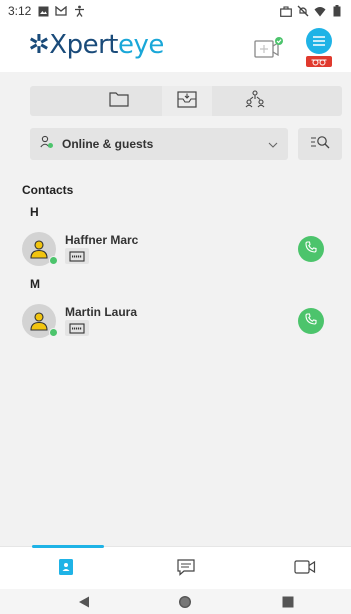 The width and height of the screenshot is (351, 614). What do you see at coordinates (320, 11) in the screenshot?
I see `wifi-icon` at bounding box center [320, 11].